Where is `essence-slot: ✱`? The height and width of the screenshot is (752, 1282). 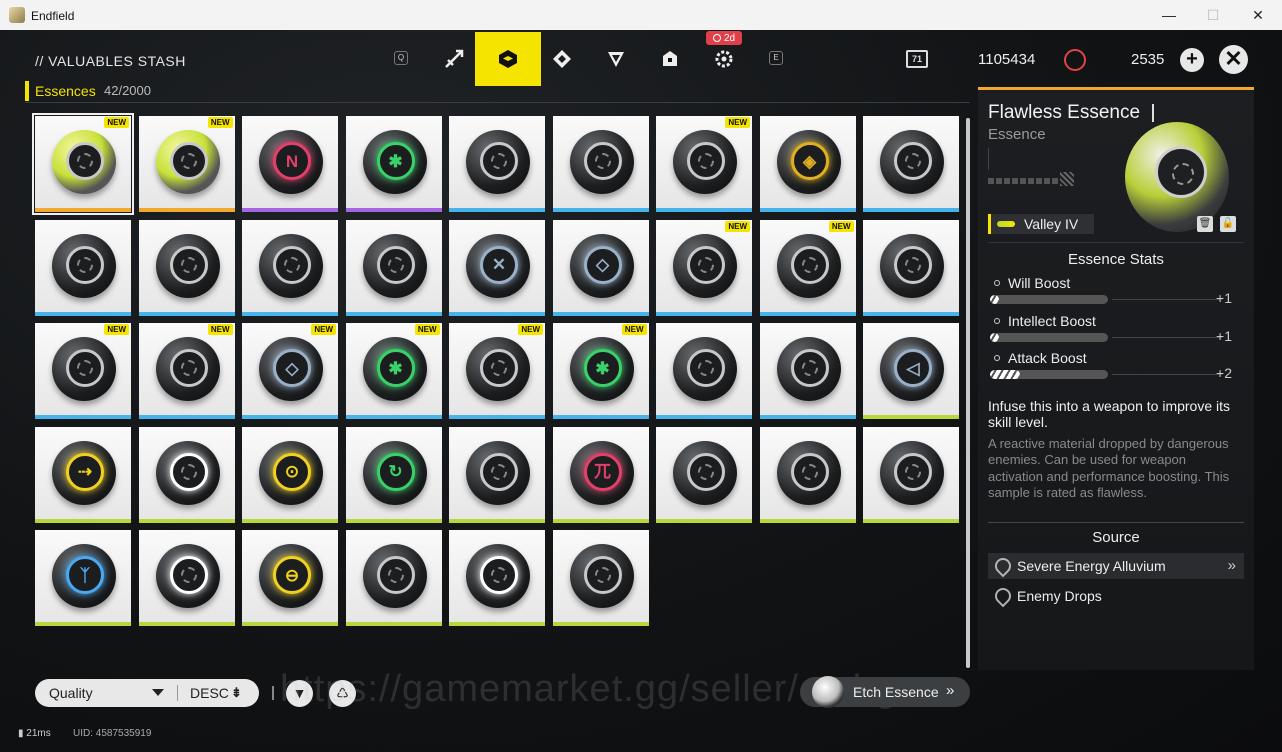
essence-slot: ✱ is located at coordinates (393, 164).